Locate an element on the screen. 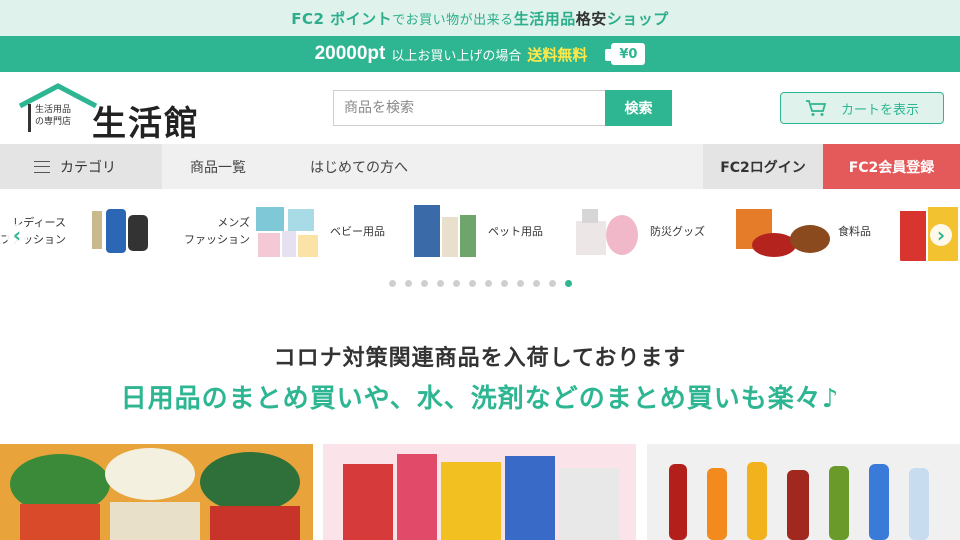 This screenshot has width=960, height=540. logo-subtitle: 生活用品 の専門店 is located at coordinates (49, 118).